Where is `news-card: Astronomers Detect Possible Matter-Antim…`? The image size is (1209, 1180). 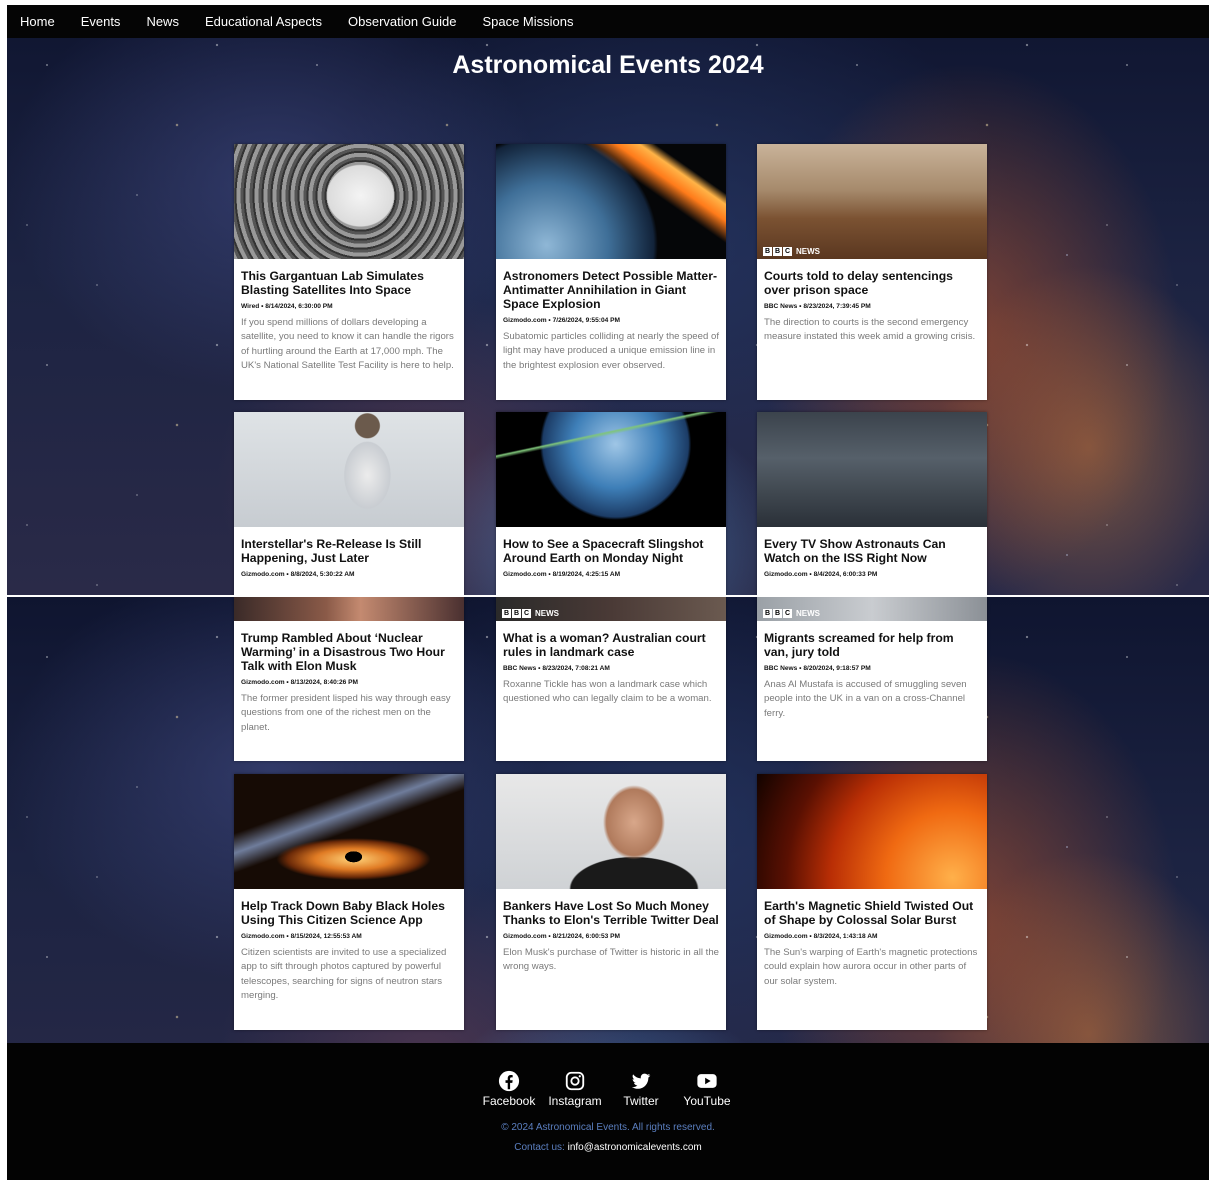 news-card: Astronomers Detect Possible Matter-Antim… is located at coordinates (611, 272).